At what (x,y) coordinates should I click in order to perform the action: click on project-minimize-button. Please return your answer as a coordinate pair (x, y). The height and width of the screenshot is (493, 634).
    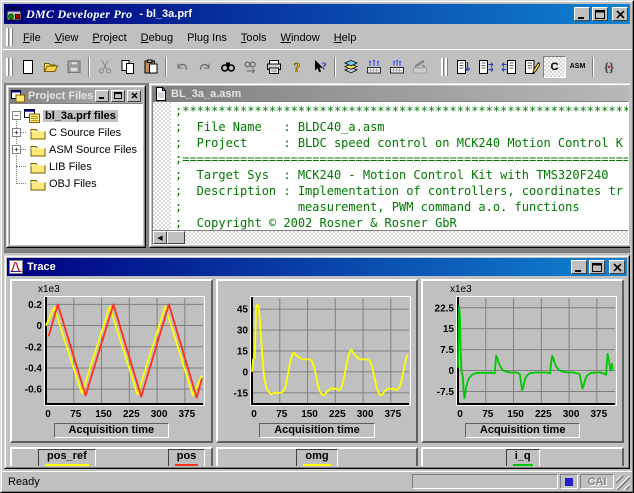
    Looking at the image, I should click on (102, 95).